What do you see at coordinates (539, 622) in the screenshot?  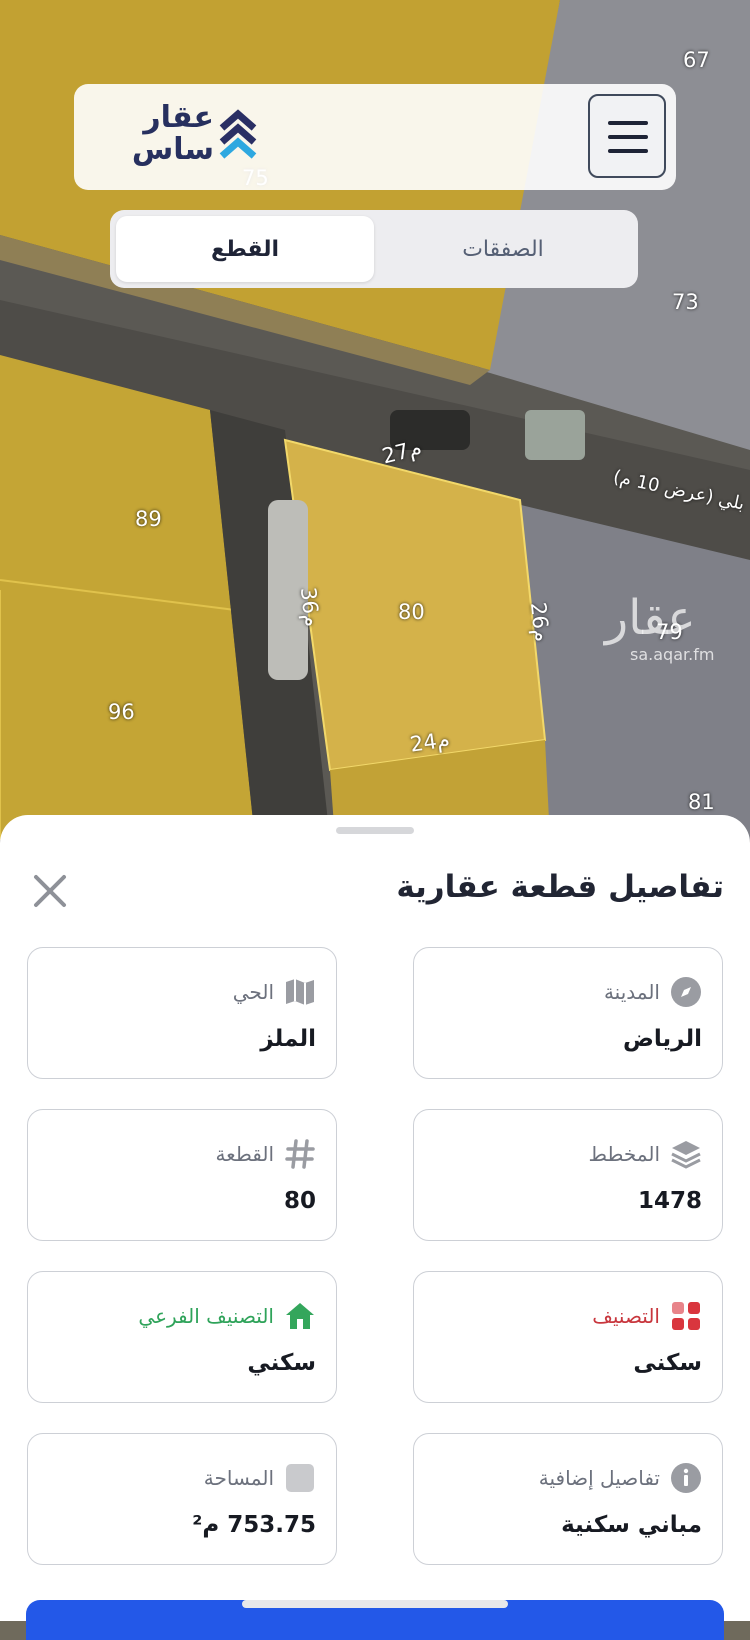 I see `dimension-right: 26م` at bounding box center [539, 622].